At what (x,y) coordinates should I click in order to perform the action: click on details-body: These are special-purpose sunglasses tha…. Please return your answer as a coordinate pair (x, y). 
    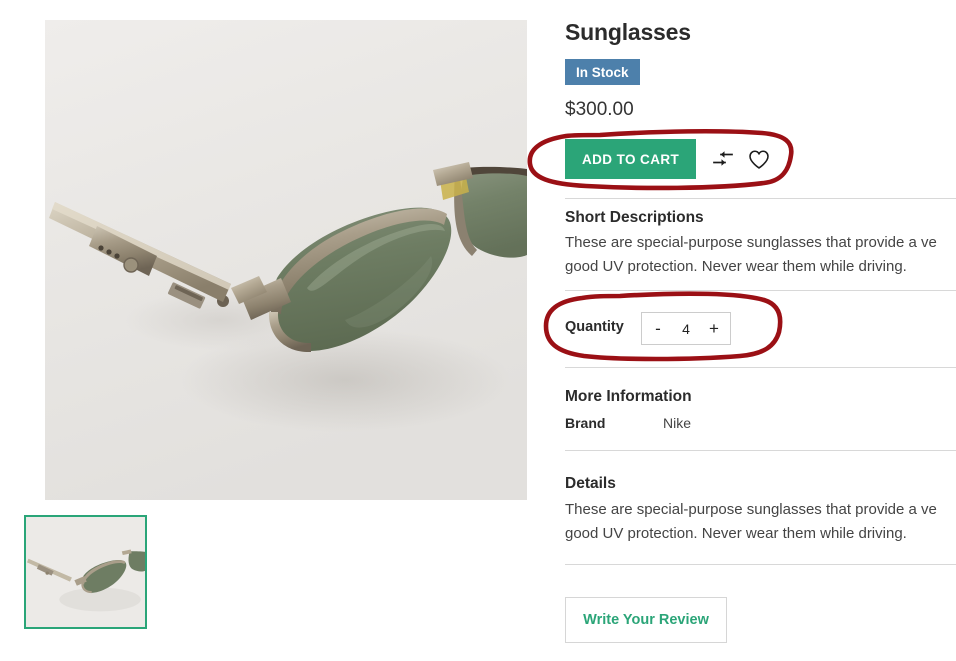
    Looking at the image, I should click on (760, 522).